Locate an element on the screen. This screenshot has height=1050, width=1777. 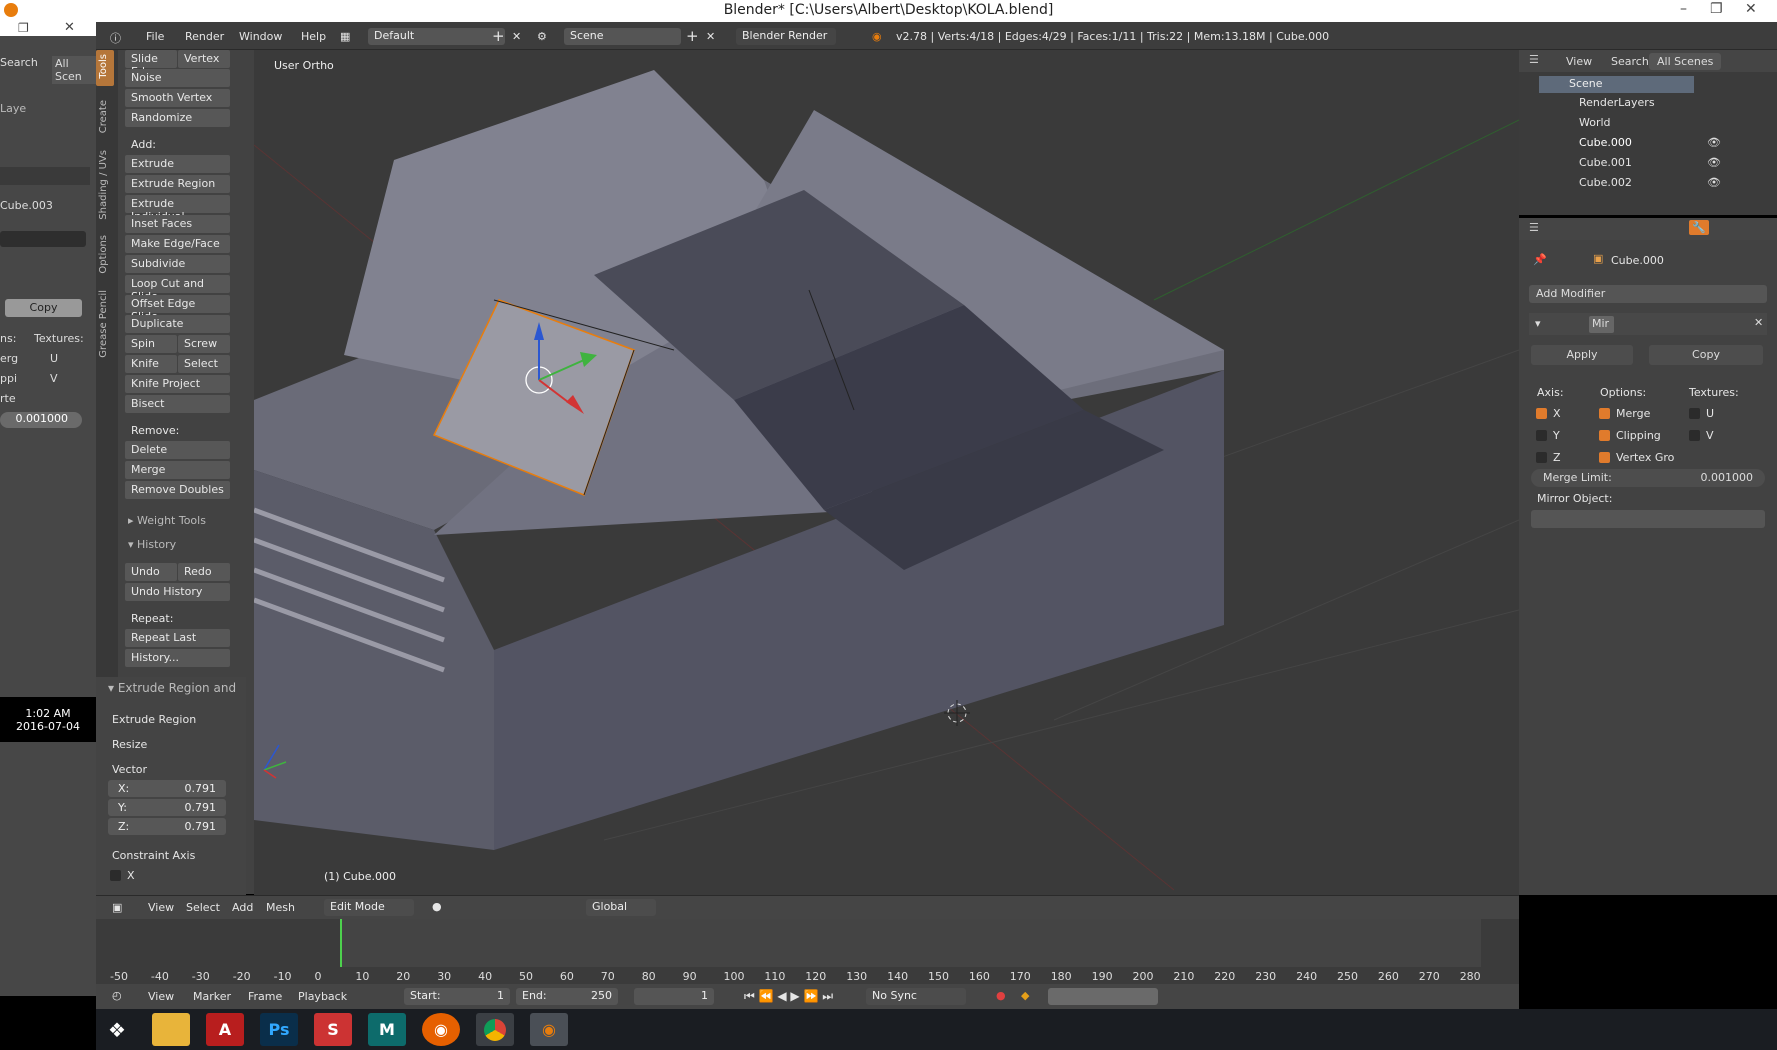
extrude-region-button: Extrude Region is located at coordinates (177, 184).